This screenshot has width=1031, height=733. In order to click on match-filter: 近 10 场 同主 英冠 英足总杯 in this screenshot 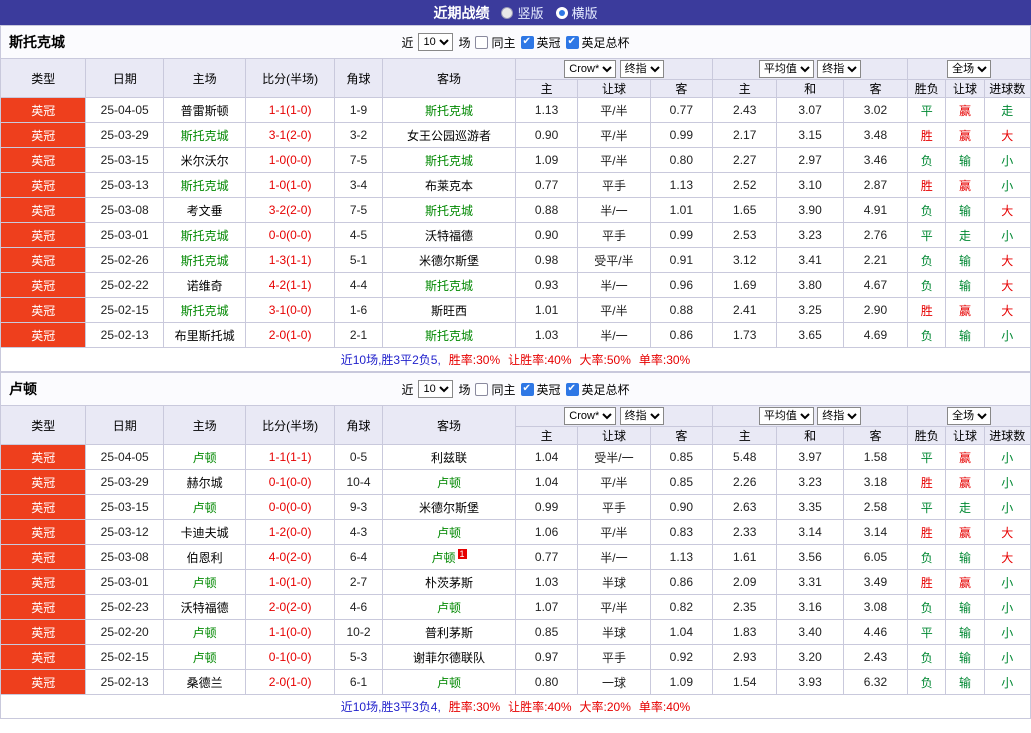, I will do `click(515, 42)`.